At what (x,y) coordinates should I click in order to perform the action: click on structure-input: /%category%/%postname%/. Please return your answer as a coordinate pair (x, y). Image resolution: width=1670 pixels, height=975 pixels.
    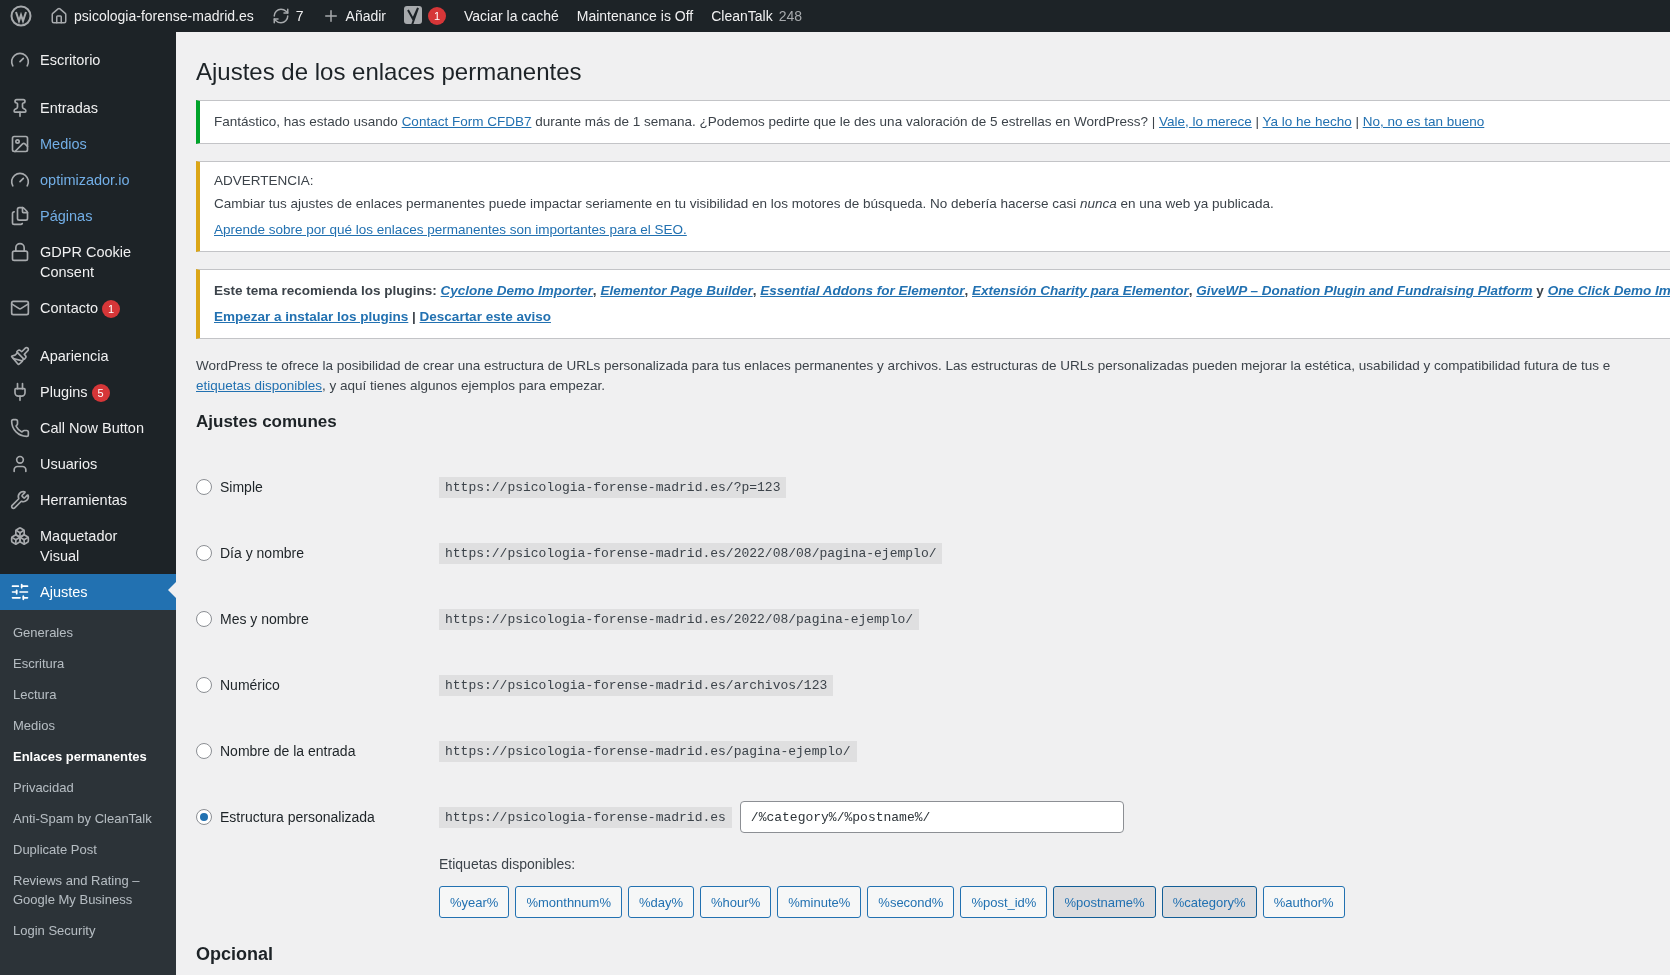
    Looking at the image, I should click on (931, 817).